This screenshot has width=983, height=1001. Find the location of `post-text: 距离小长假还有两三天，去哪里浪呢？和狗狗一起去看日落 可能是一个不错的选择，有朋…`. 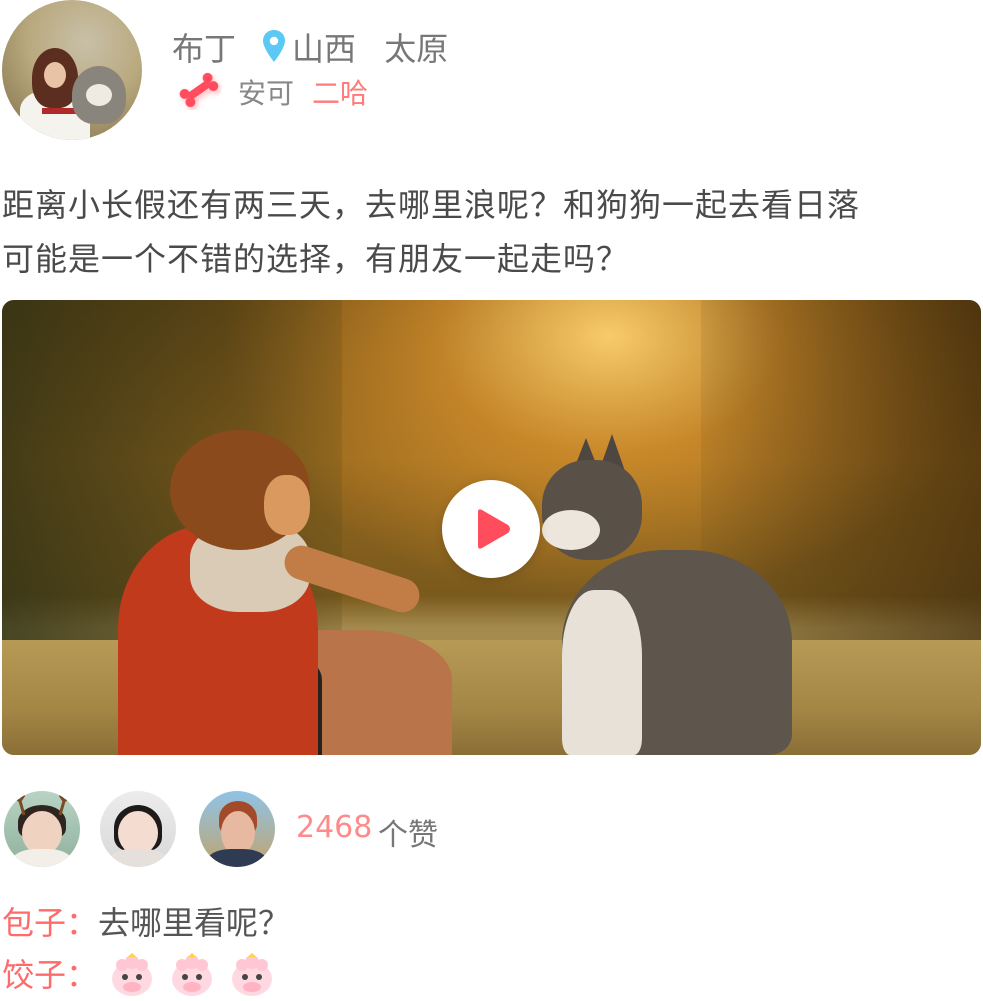

post-text: 距离小长假还有两三天，去哪里浪呢？和狗狗一起去看日落 可能是一个不错的选择，有朋… is located at coordinates (489, 232).